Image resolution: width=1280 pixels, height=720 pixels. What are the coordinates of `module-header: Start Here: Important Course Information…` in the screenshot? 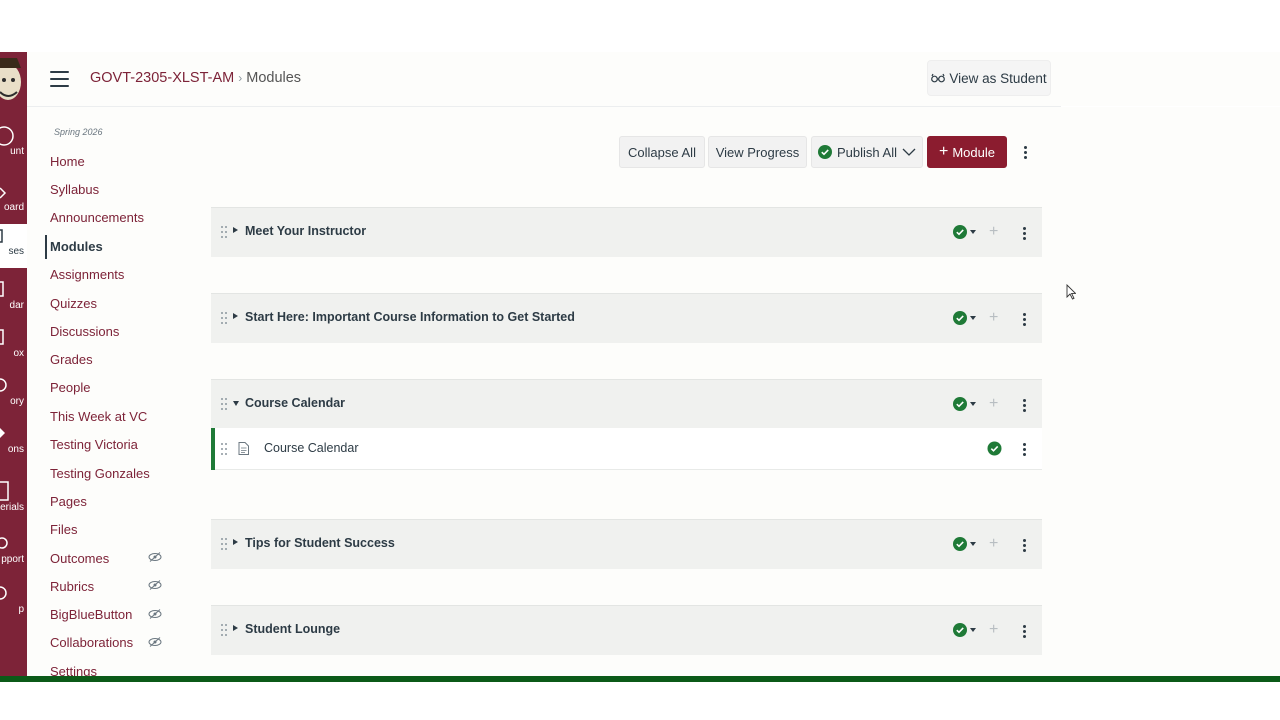 It's located at (626, 318).